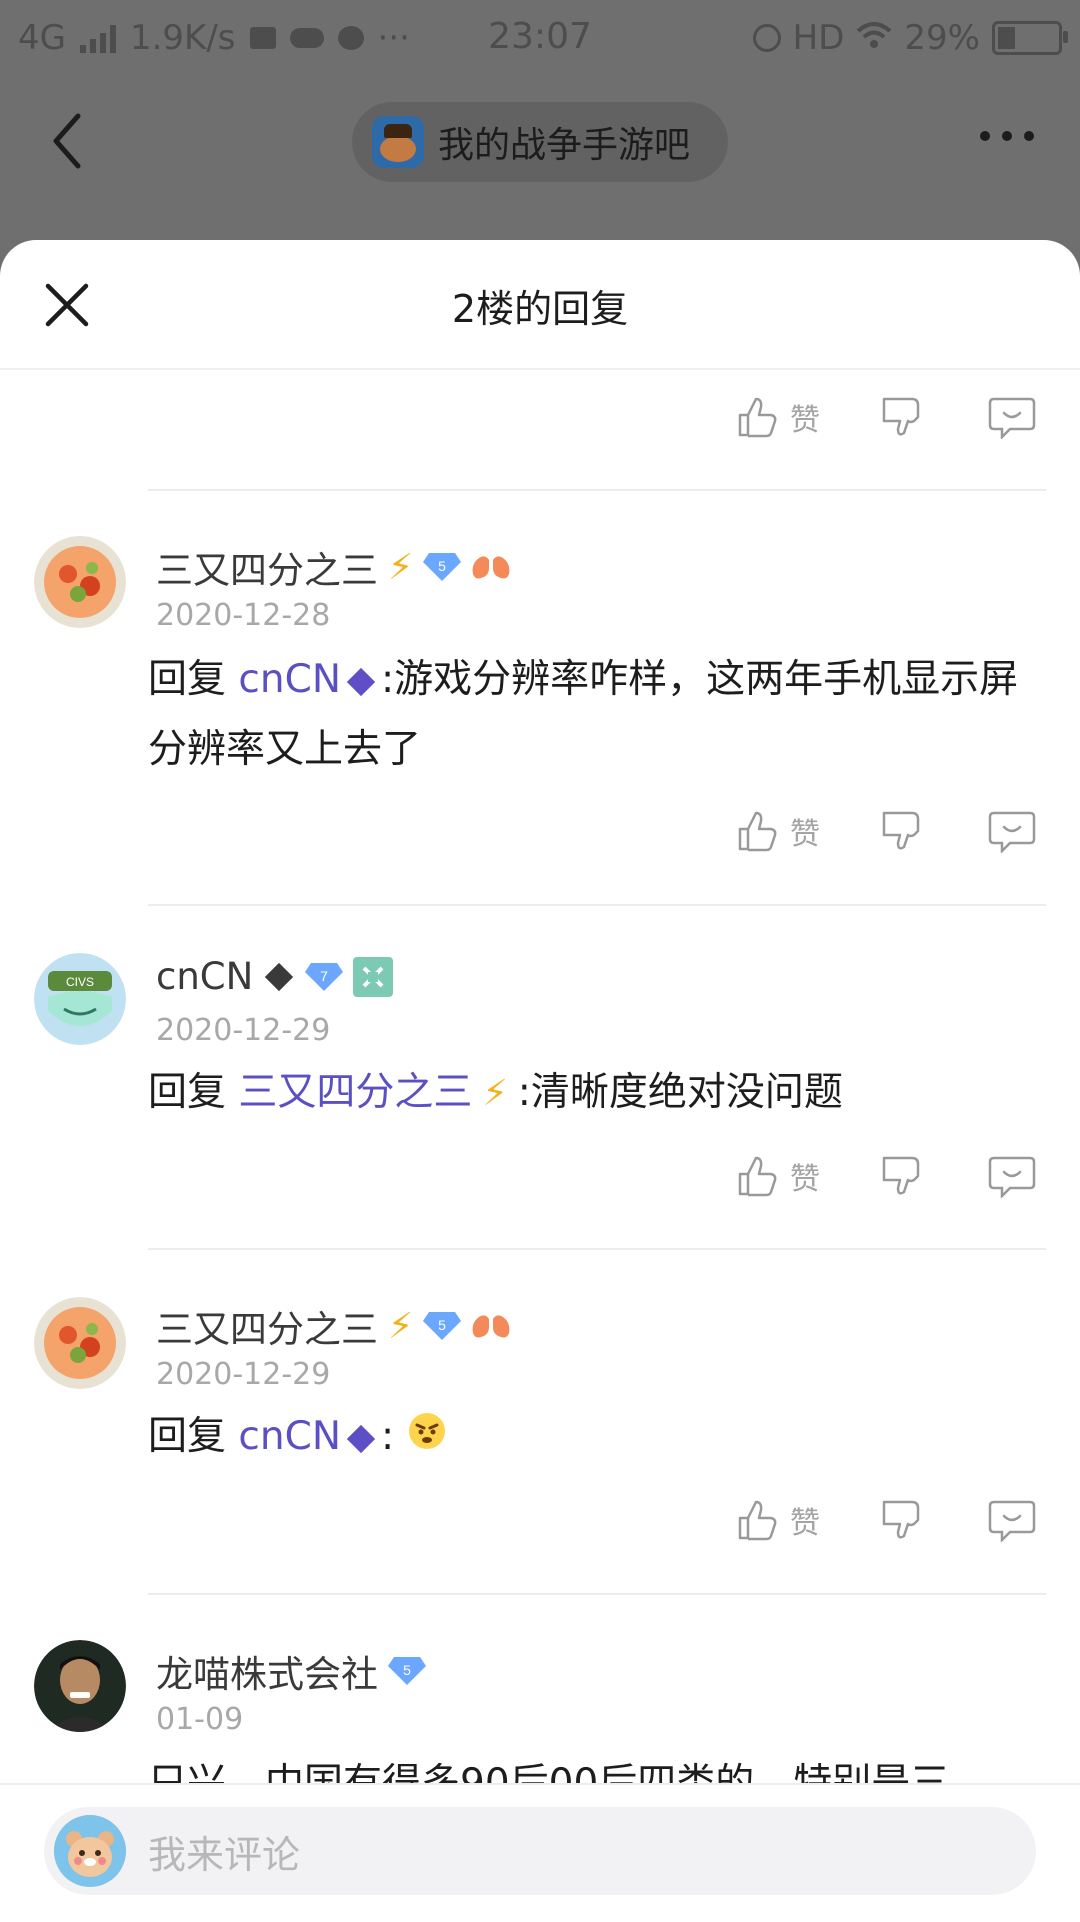  I want to click on comment-text: 回复 三又四分之三 ⚡:清晰度绝对没问题, so click(586, 1093).